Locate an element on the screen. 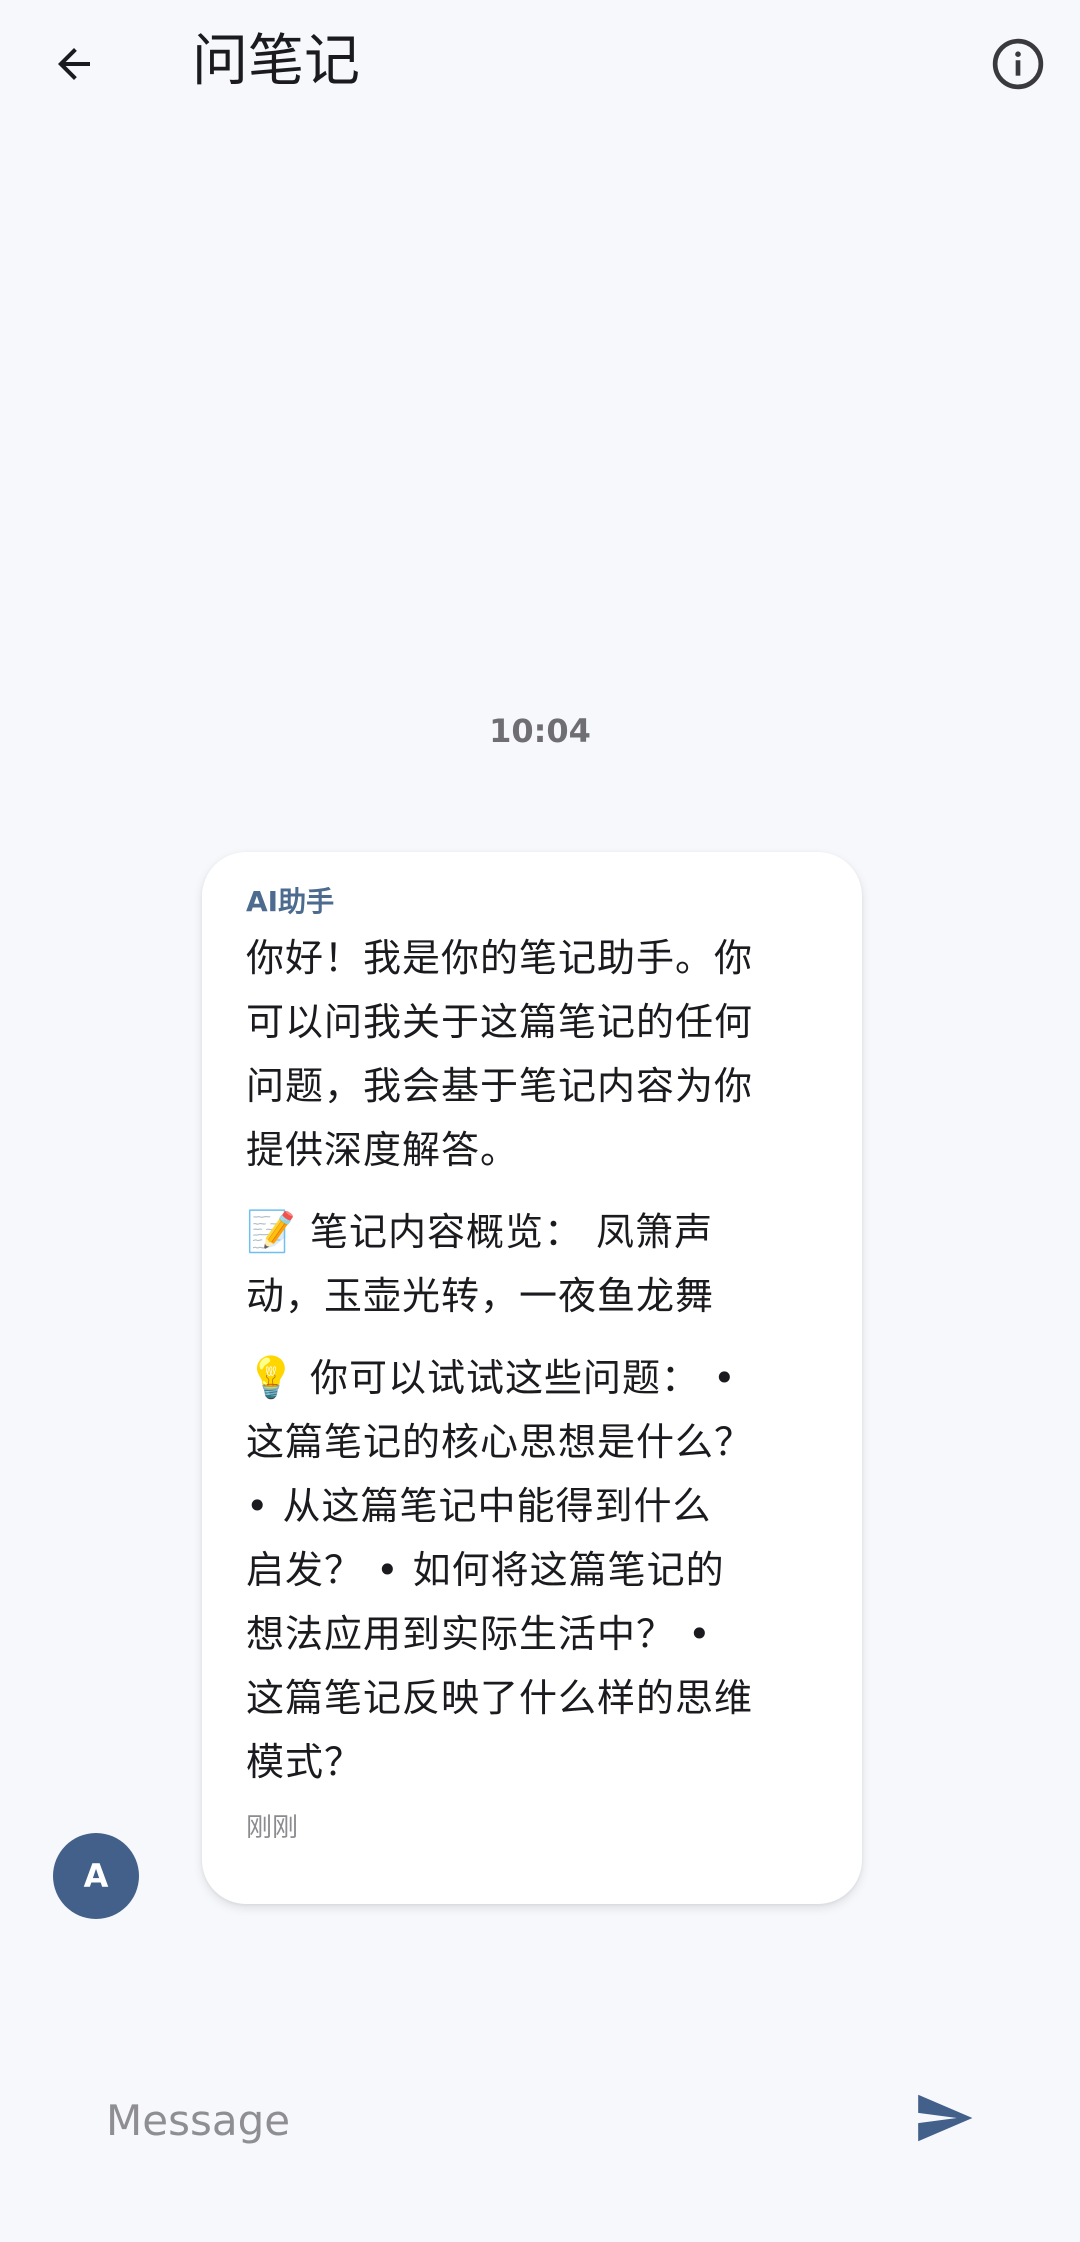 This screenshot has width=1080, height=2242. message-time: 刚刚 is located at coordinates (272, 1828).